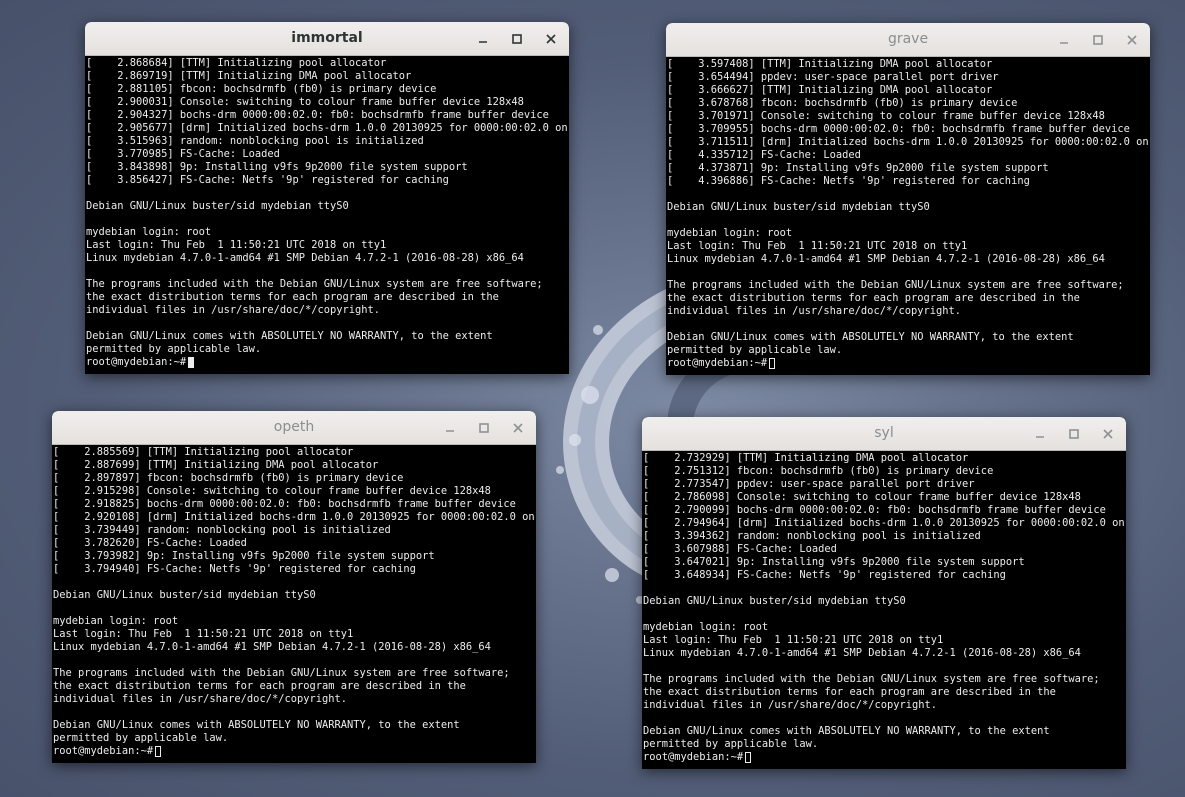 The width and height of the screenshot is (1185, 797). Describe the element at coordinates (717, 363) in the screenshot. I see `shell-prompt: root@mydebian:~#` at that location.